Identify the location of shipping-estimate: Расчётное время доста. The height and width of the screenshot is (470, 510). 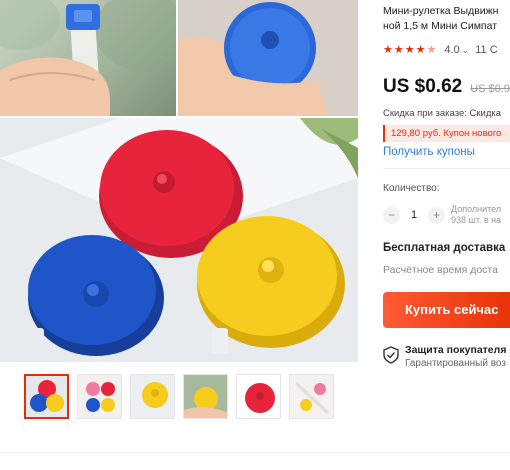
(440, 270).